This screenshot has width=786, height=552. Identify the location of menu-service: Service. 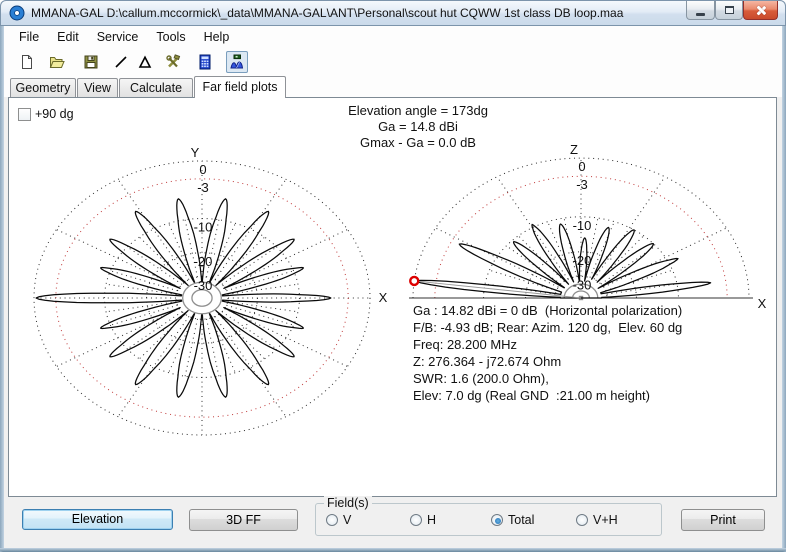
(118, 37).